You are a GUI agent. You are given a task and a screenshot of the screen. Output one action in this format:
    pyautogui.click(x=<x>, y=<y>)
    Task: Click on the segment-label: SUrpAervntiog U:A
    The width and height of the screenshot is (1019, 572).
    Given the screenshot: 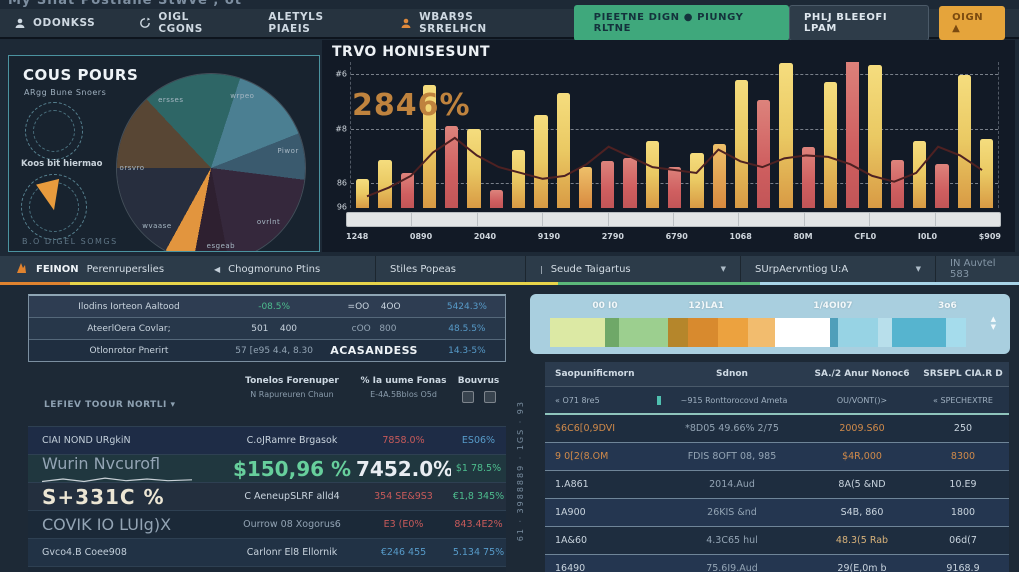 What is the action you would take?
    pyautogui.click(x=802, y=269)
    